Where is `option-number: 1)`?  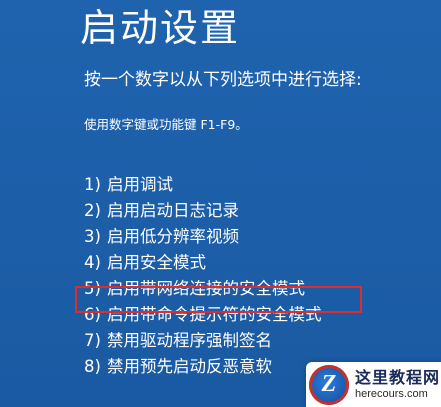 option-number: 1) is located at coordinates (92, 184).